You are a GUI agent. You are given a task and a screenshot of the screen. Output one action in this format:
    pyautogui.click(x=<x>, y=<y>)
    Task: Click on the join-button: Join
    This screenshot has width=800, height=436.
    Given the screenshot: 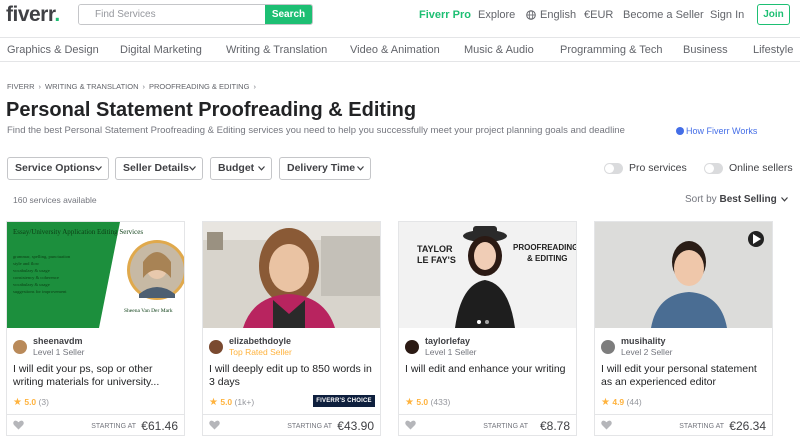 What is the action you would take?
    pyautogui.click(x=773, y=14)
    